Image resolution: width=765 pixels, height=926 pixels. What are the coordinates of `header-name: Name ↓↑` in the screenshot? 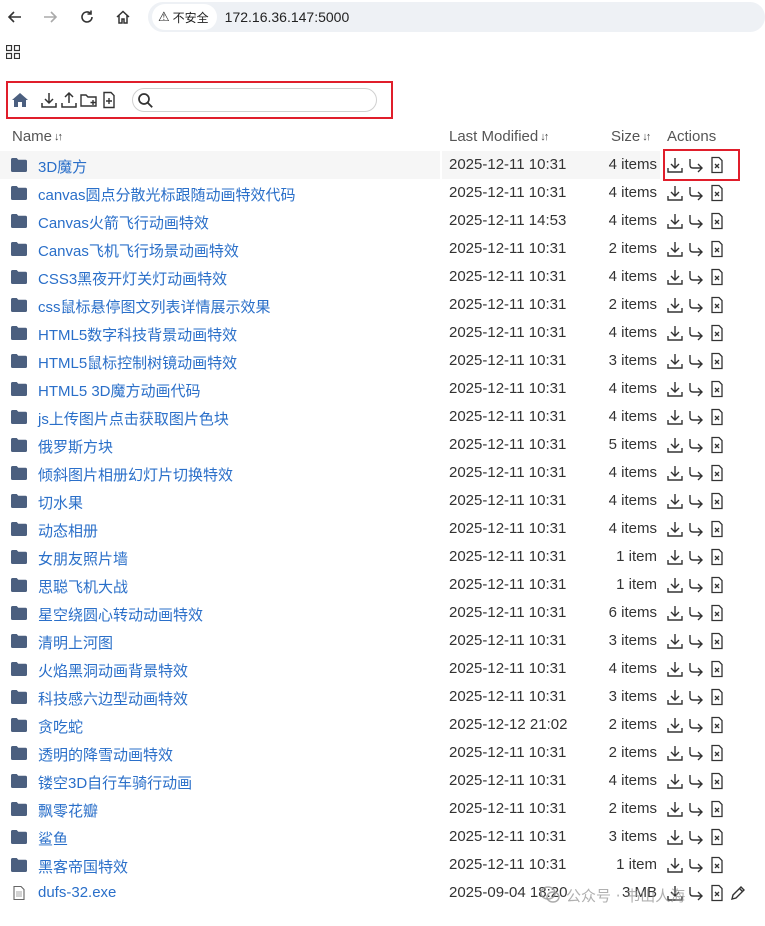 It's located at (37, 136).